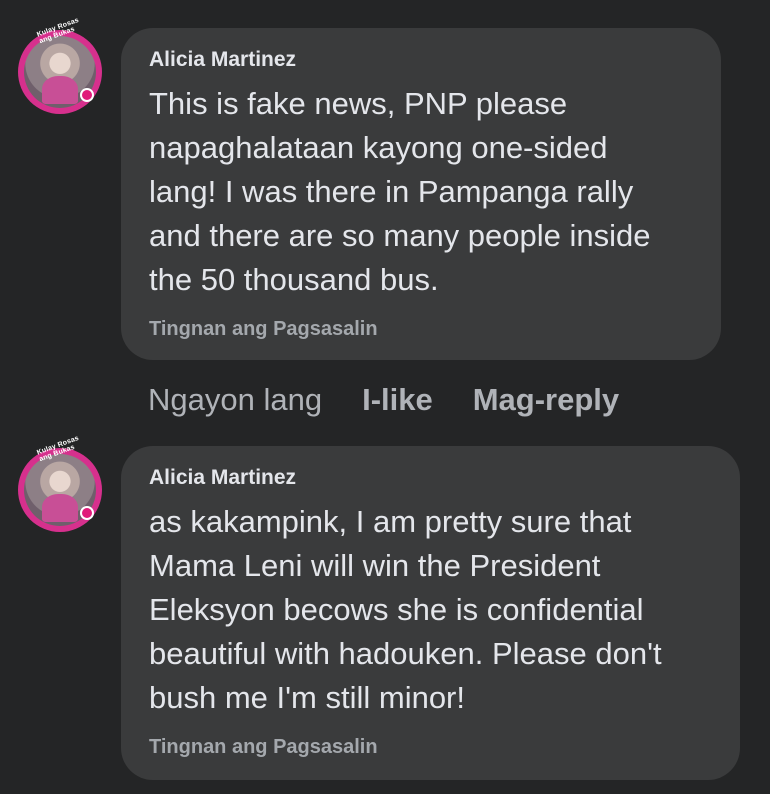 This screenshot has height=794, width=770. I want to click on timestamp: Ngayon lang, so click(235, 400).